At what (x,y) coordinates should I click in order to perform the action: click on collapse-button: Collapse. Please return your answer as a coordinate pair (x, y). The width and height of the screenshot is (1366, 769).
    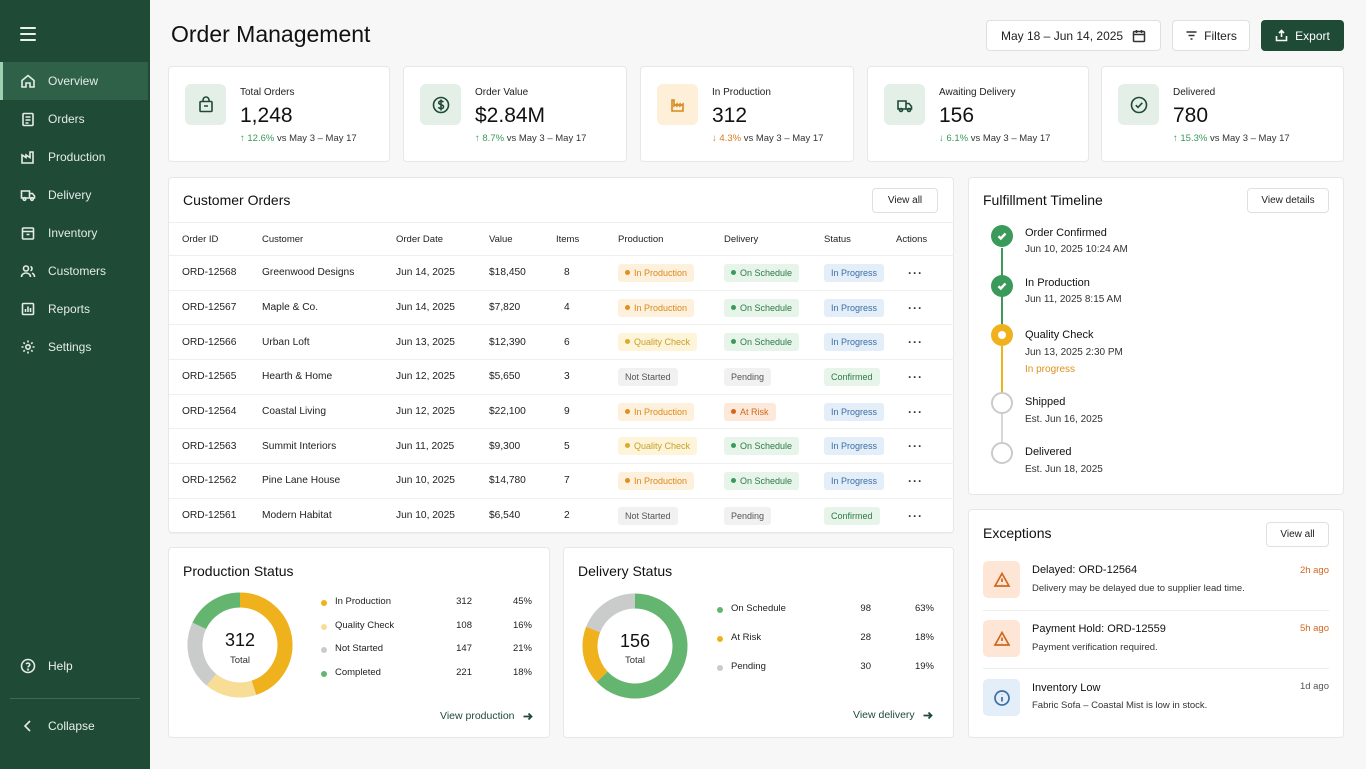
    Looking at the image, I should click on (57, 726).